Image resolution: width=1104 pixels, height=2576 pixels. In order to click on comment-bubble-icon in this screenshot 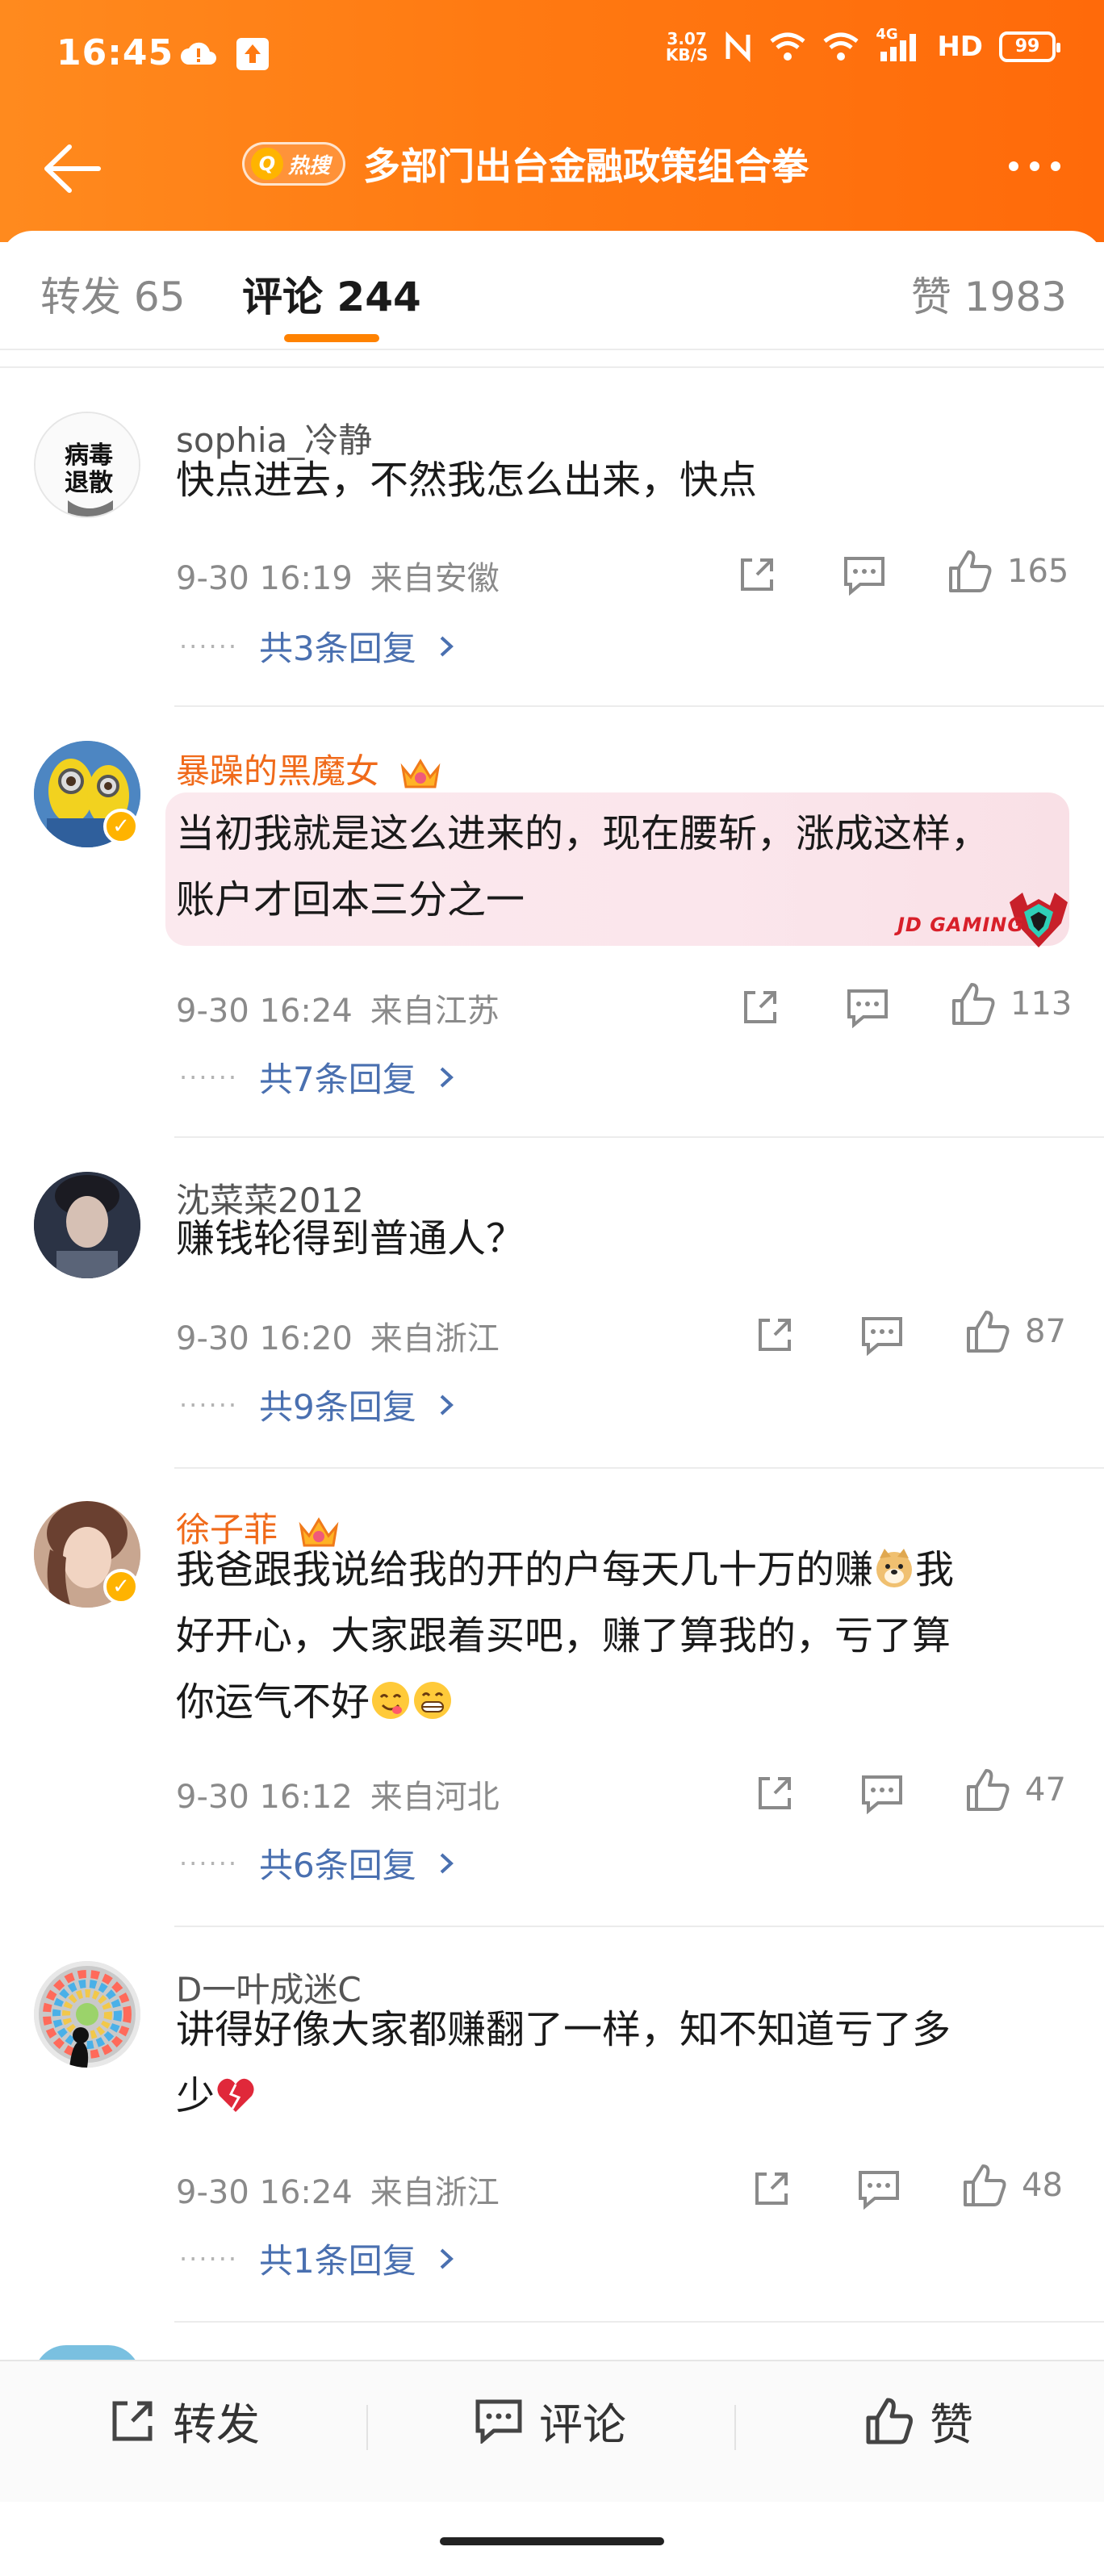, I will do `click(498, 2421)`.